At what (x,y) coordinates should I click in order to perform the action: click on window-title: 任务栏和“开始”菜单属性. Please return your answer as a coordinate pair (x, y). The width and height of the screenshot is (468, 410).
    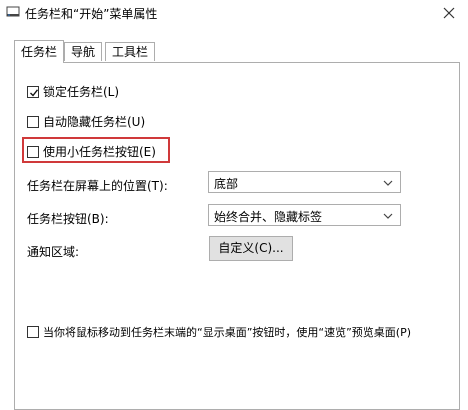
    Looking at the image, I should click on (91, 14).